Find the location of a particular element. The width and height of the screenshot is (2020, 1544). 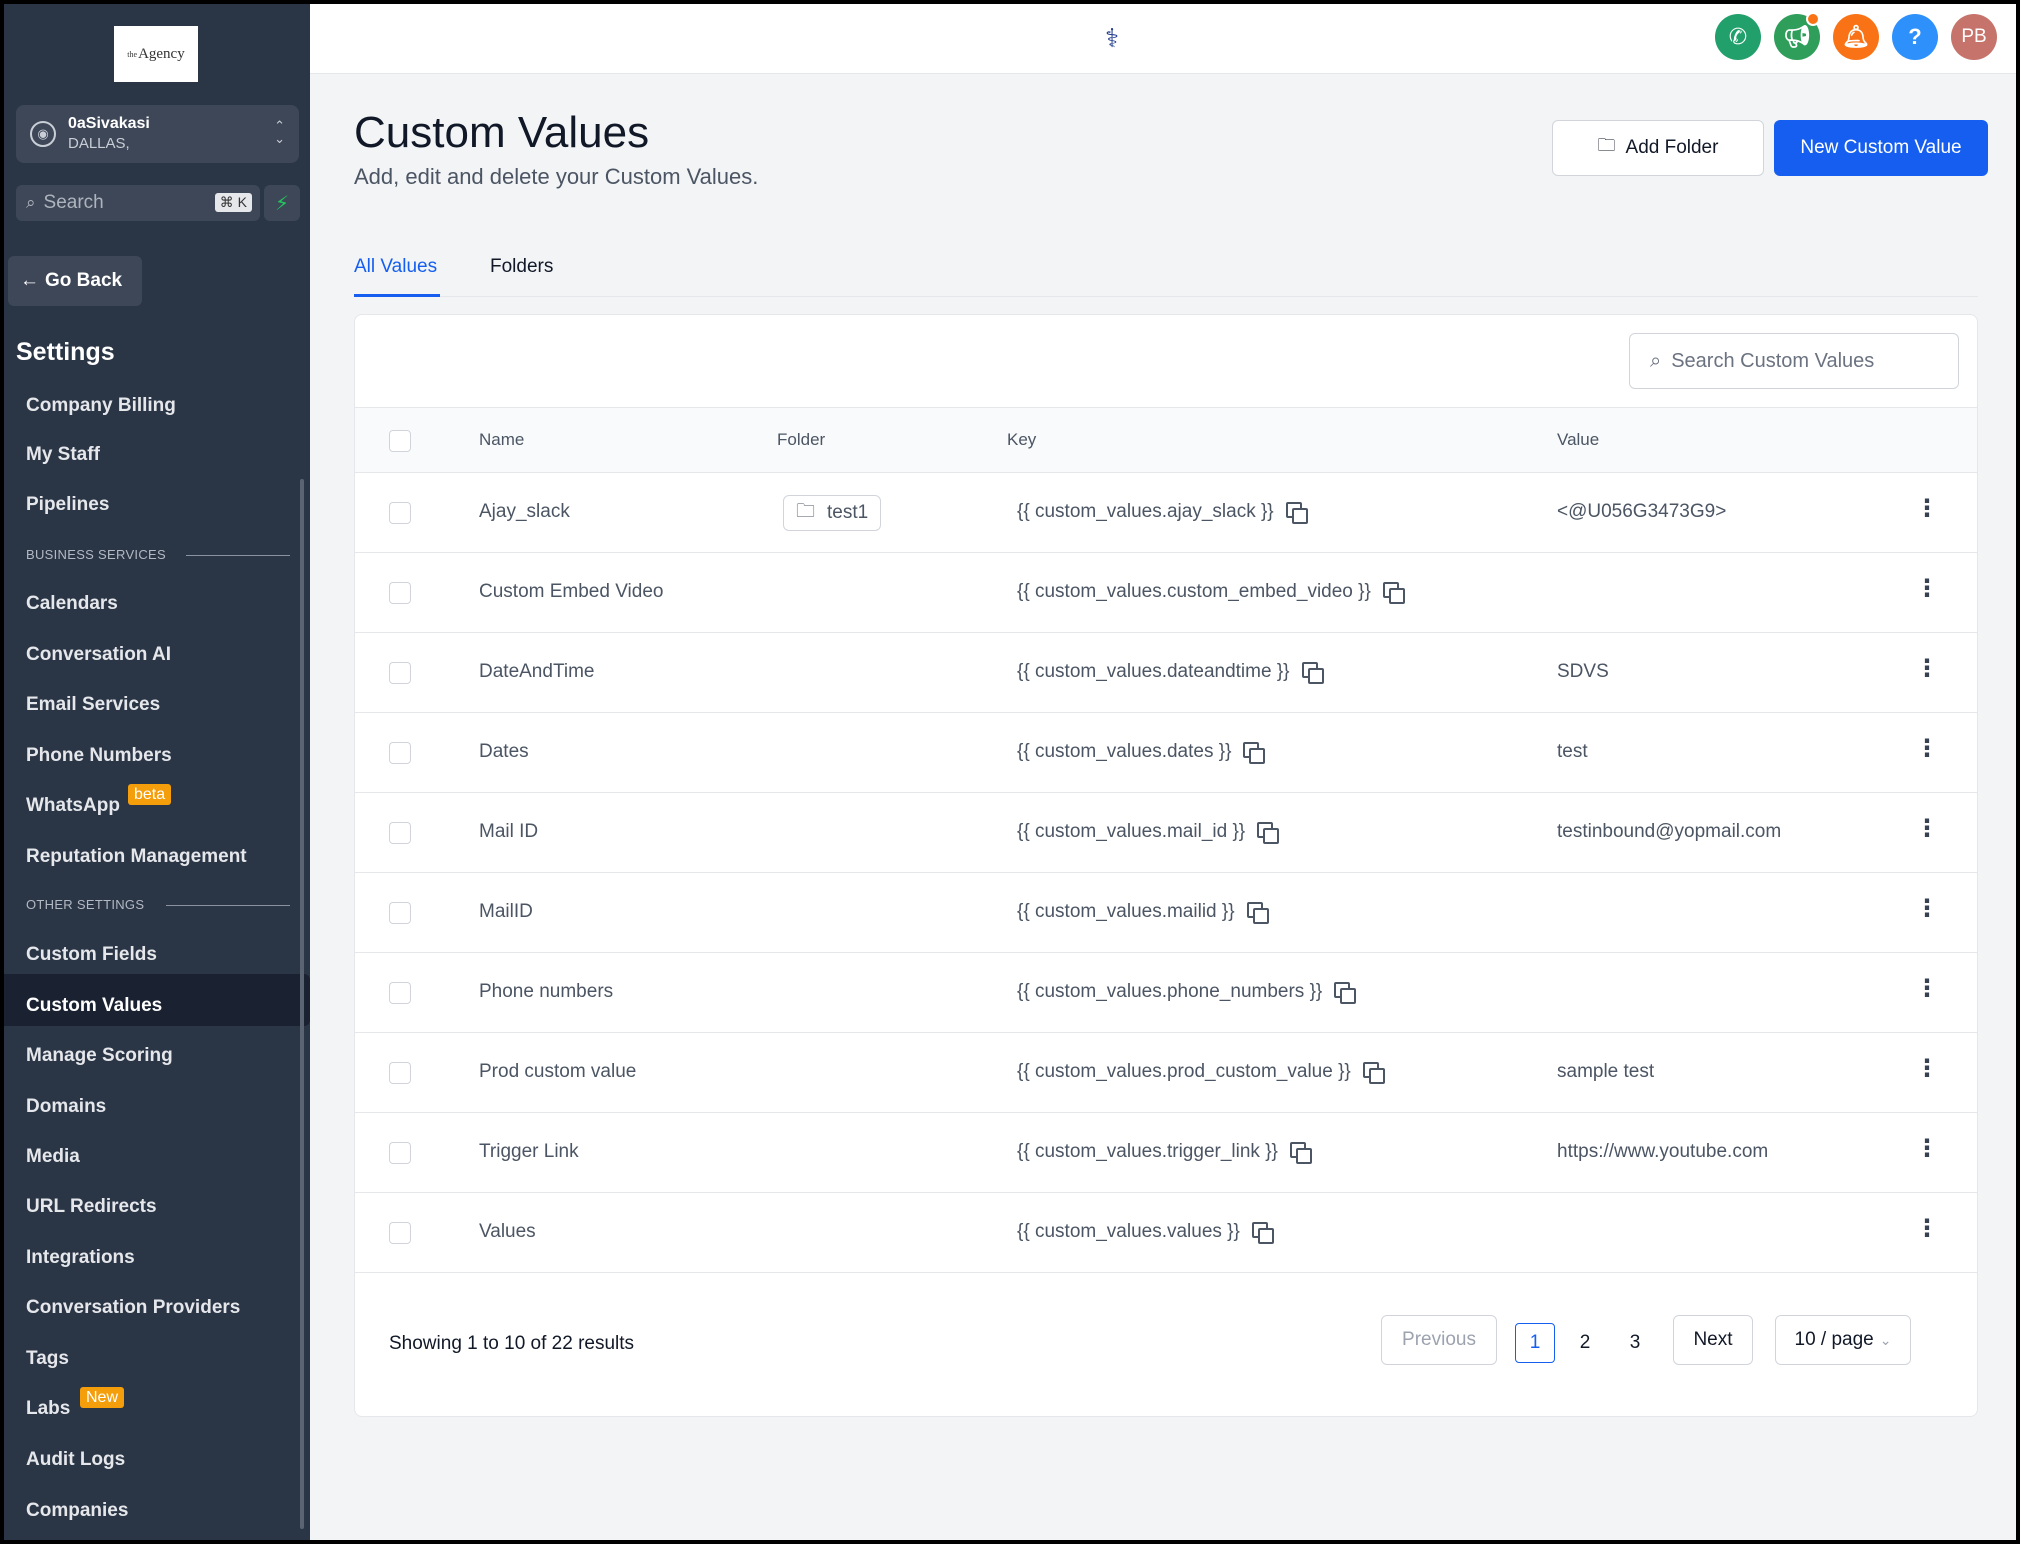

column-name: Name is located at coordinates (501, 440).